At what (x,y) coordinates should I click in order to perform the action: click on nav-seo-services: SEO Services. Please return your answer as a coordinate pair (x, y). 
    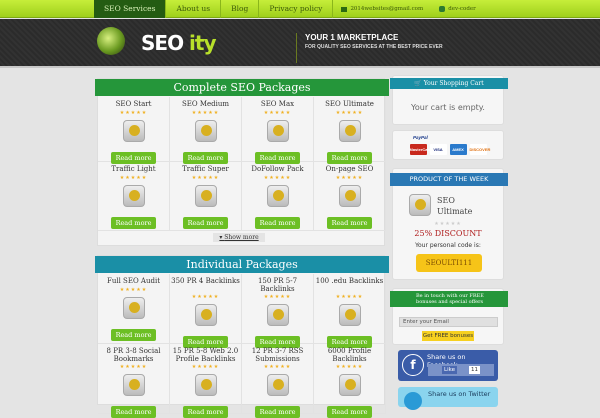
    Looking at the image, I should click on (130, 9).